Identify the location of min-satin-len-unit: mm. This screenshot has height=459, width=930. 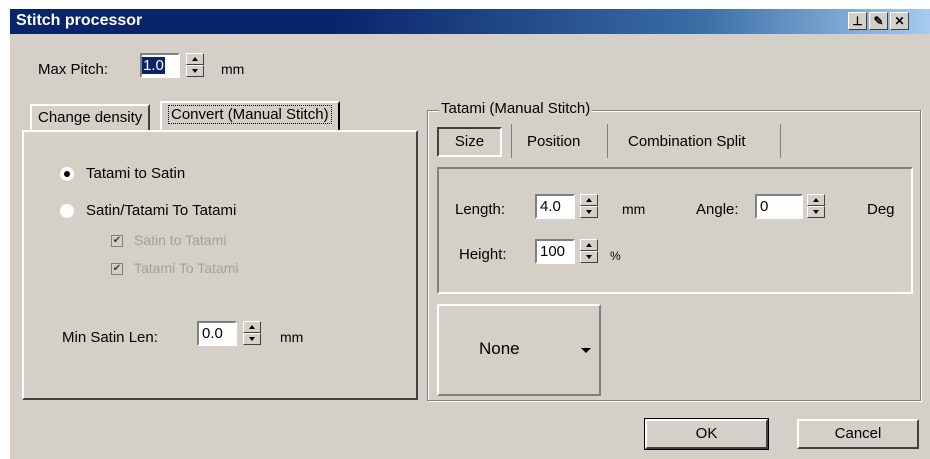
(292, 337).